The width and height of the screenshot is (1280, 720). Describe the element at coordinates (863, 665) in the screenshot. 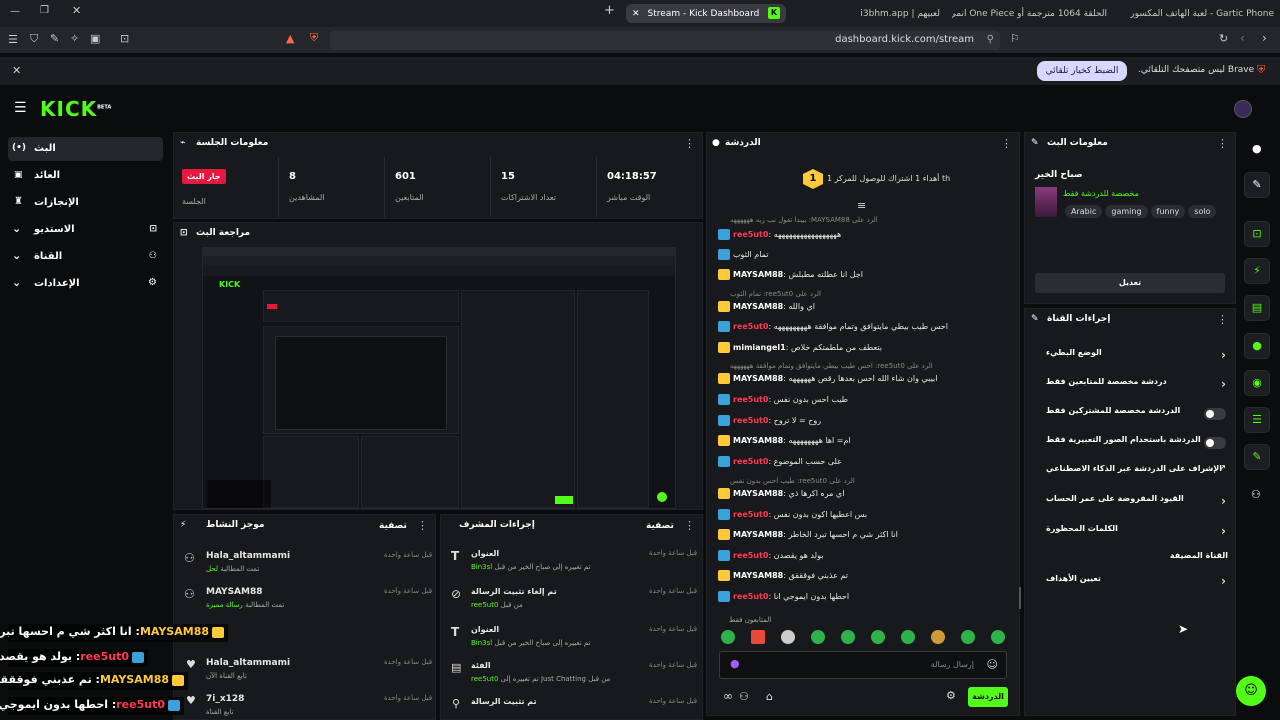

I see `chat-input: ☺ إرسال رسالة ●` at that location.